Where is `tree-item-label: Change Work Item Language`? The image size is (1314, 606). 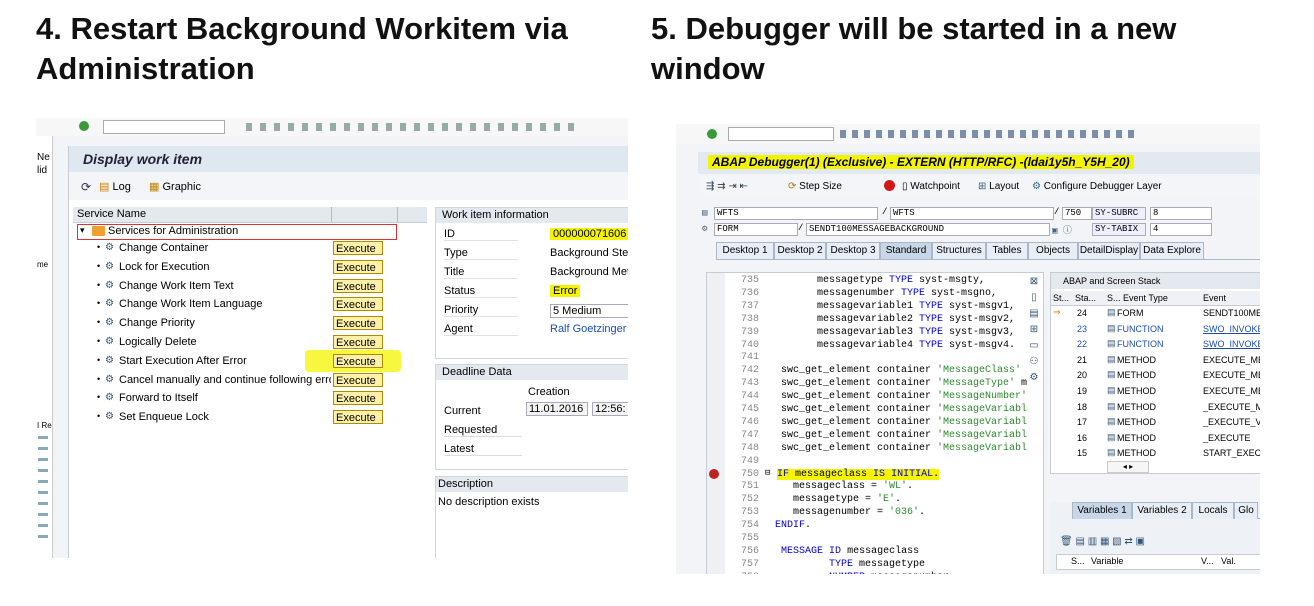 tree-item-label: Change Work Item Language is located at coordinates (191, 304).